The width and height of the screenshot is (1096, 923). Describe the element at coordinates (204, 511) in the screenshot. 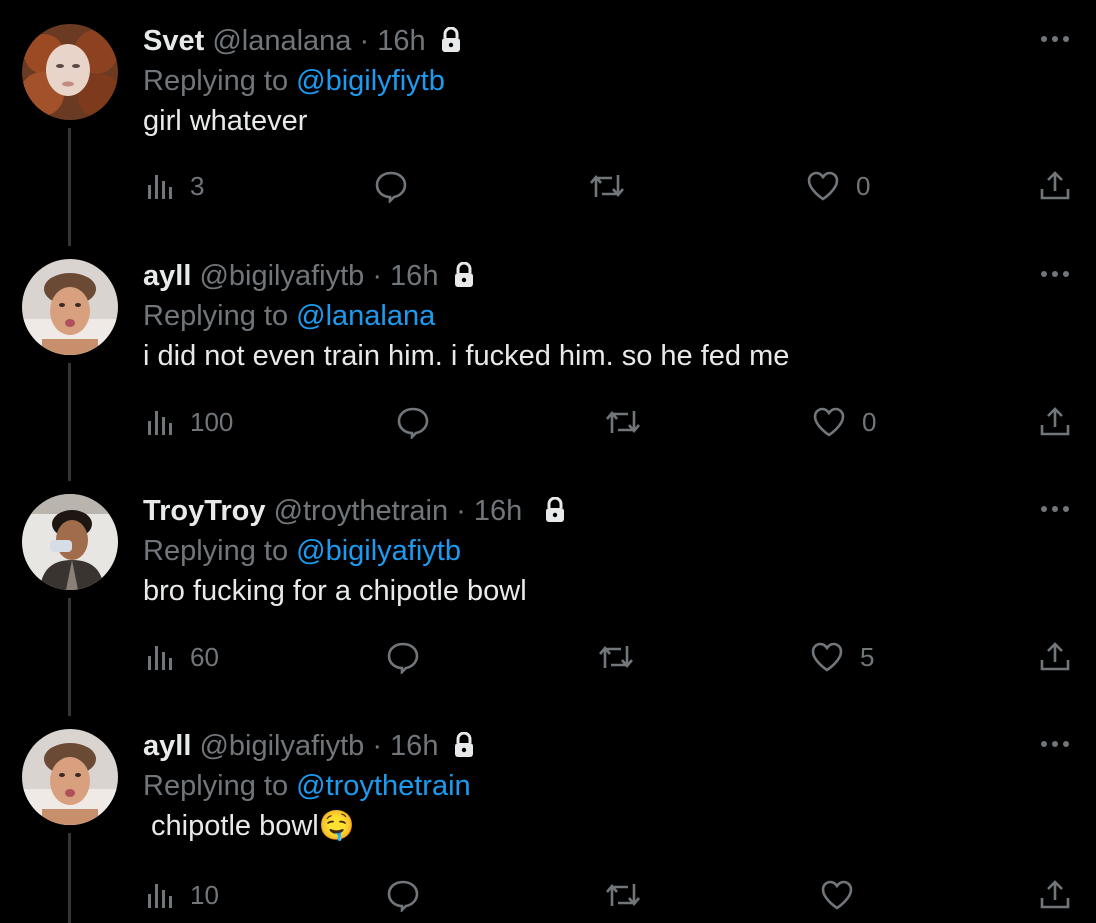

I see `display-name: TroyTroy` at that location.